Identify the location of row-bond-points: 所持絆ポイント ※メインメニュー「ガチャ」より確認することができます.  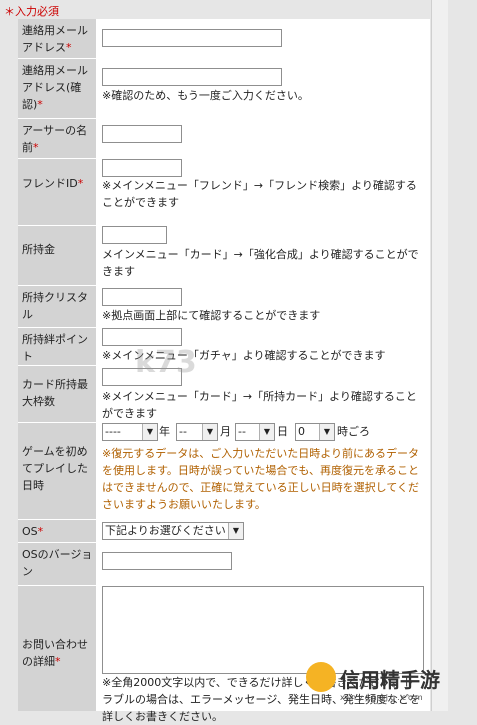
(224, 346).